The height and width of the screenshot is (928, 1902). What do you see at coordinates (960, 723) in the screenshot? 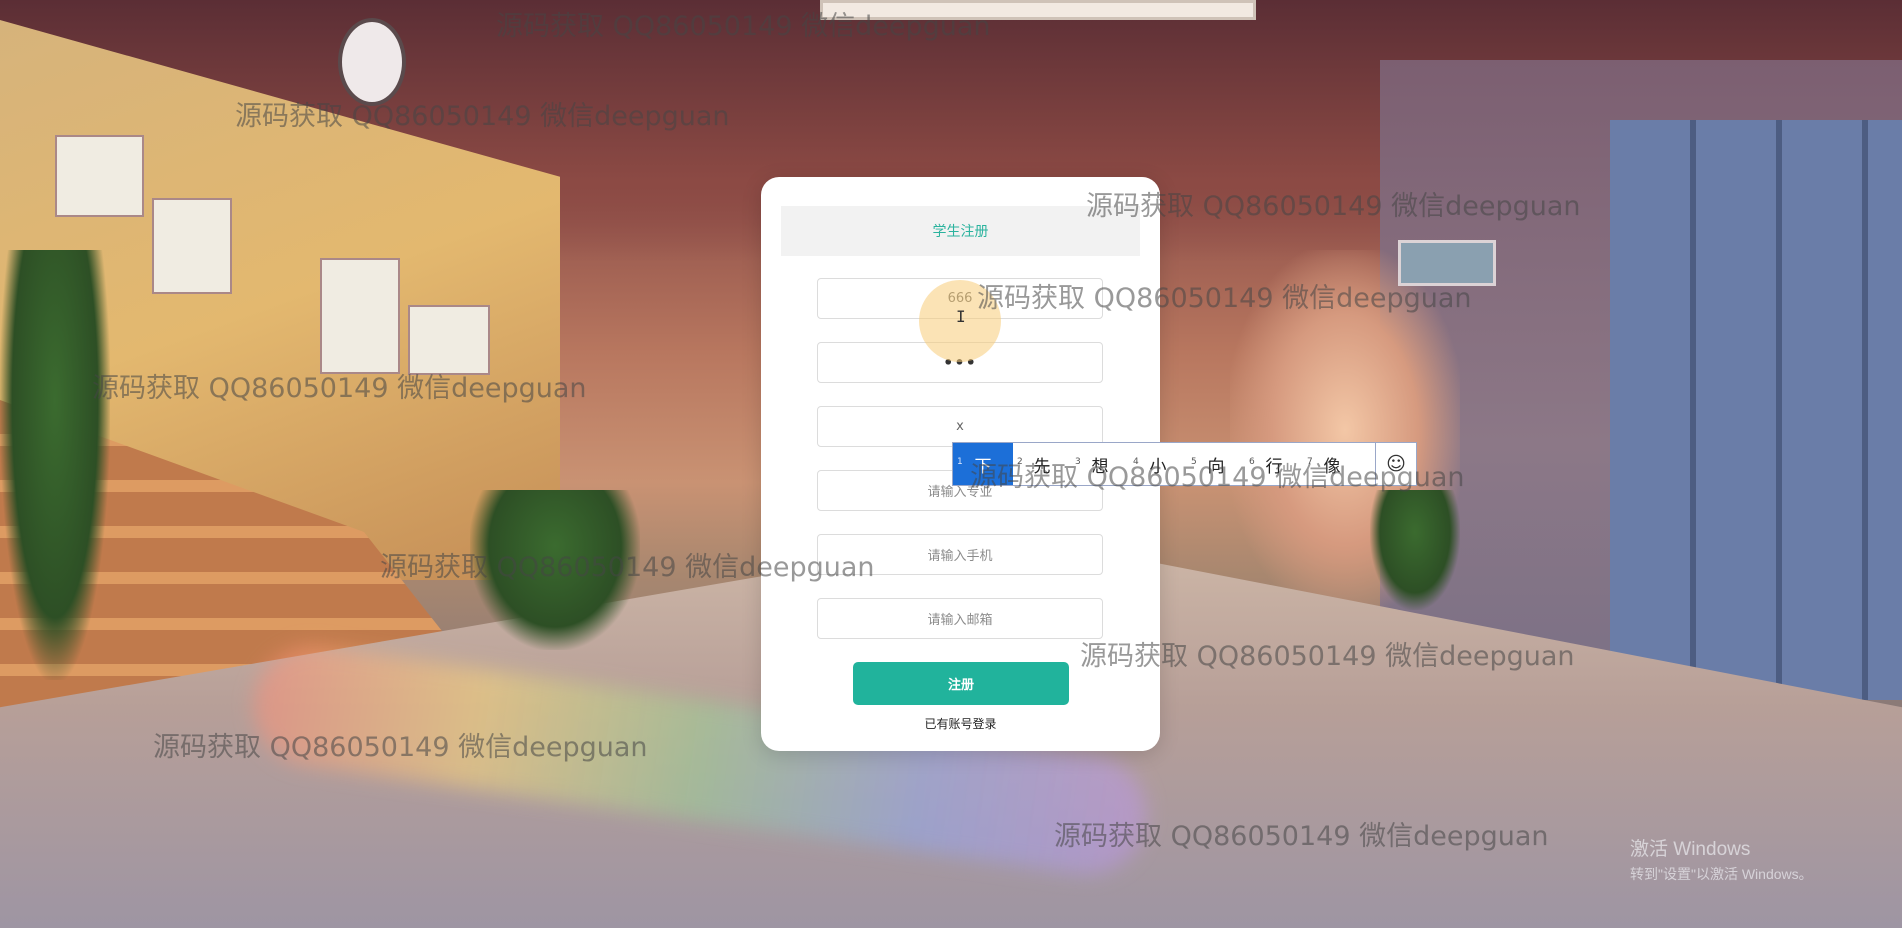
I see `login-link: 已有账号登录` at bounding box center [960, 723].